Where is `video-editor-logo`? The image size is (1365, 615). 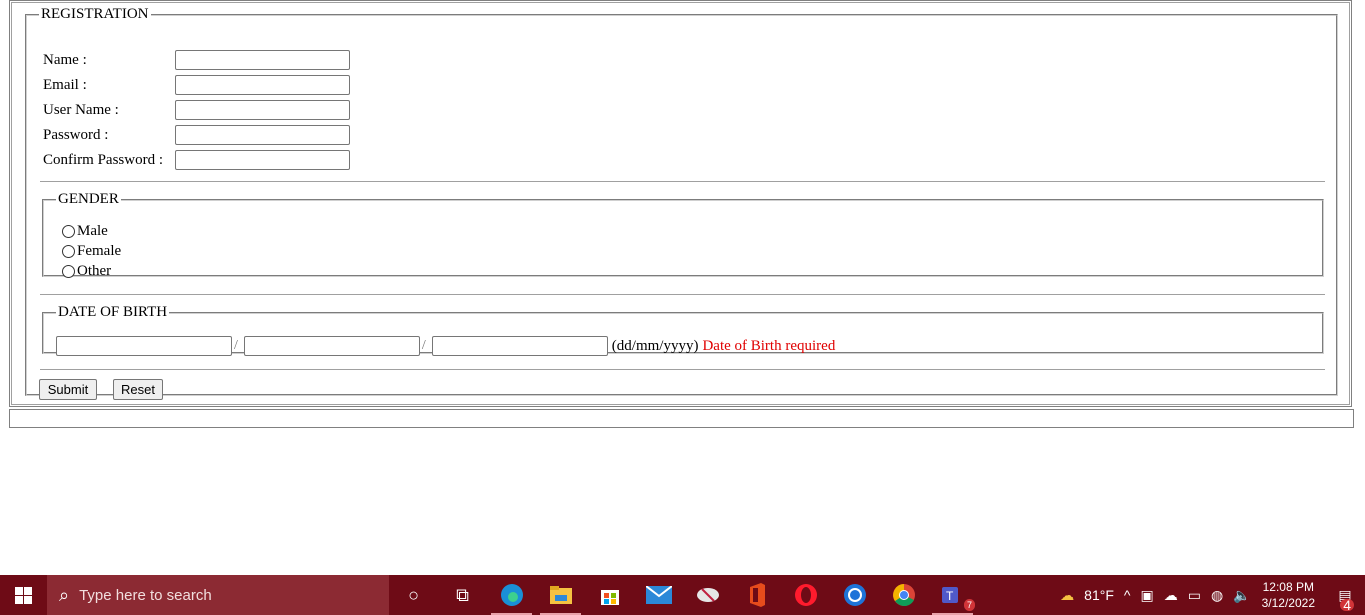 video-editor-logo is located at coordinates (854, 595).